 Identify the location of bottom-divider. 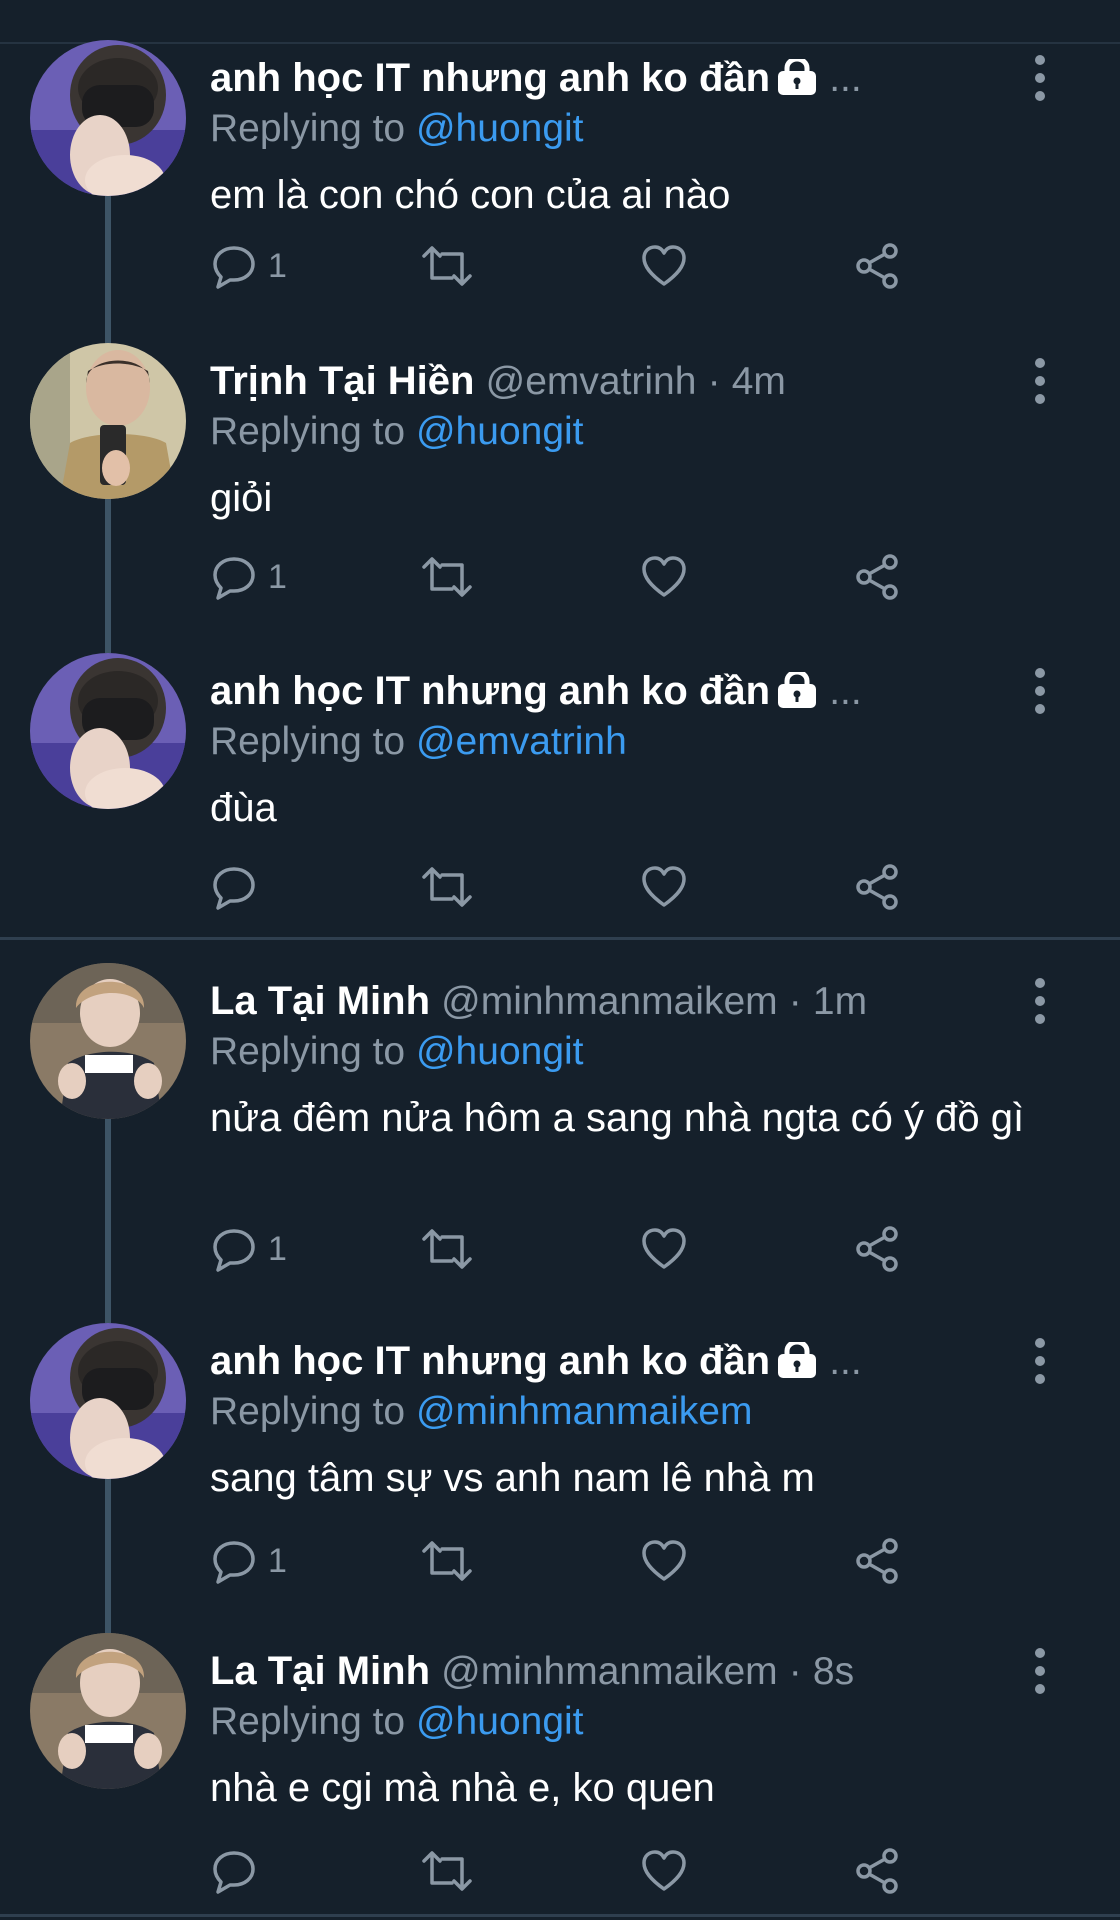
(560, 1915).